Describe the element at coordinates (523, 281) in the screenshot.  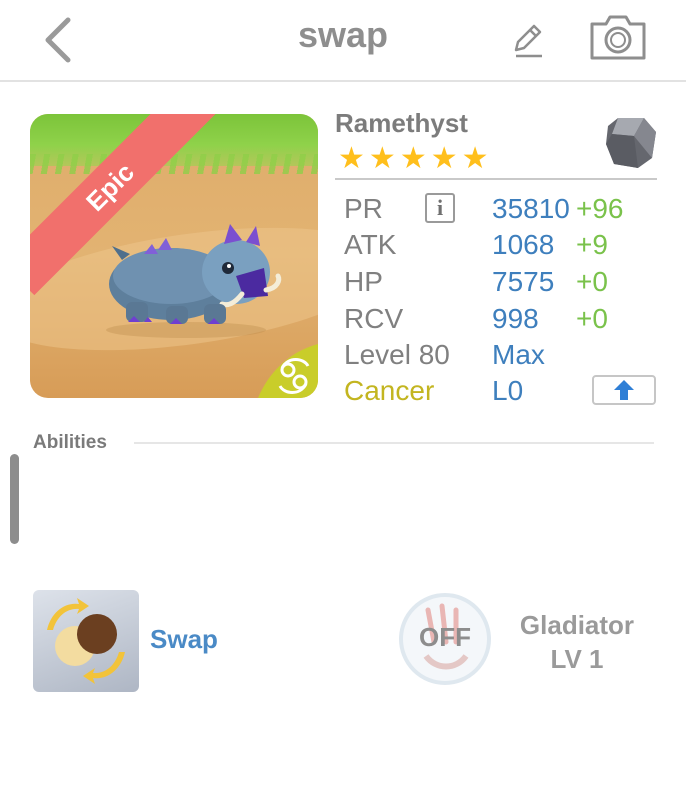
I see `hp-value: 7575` at that location.